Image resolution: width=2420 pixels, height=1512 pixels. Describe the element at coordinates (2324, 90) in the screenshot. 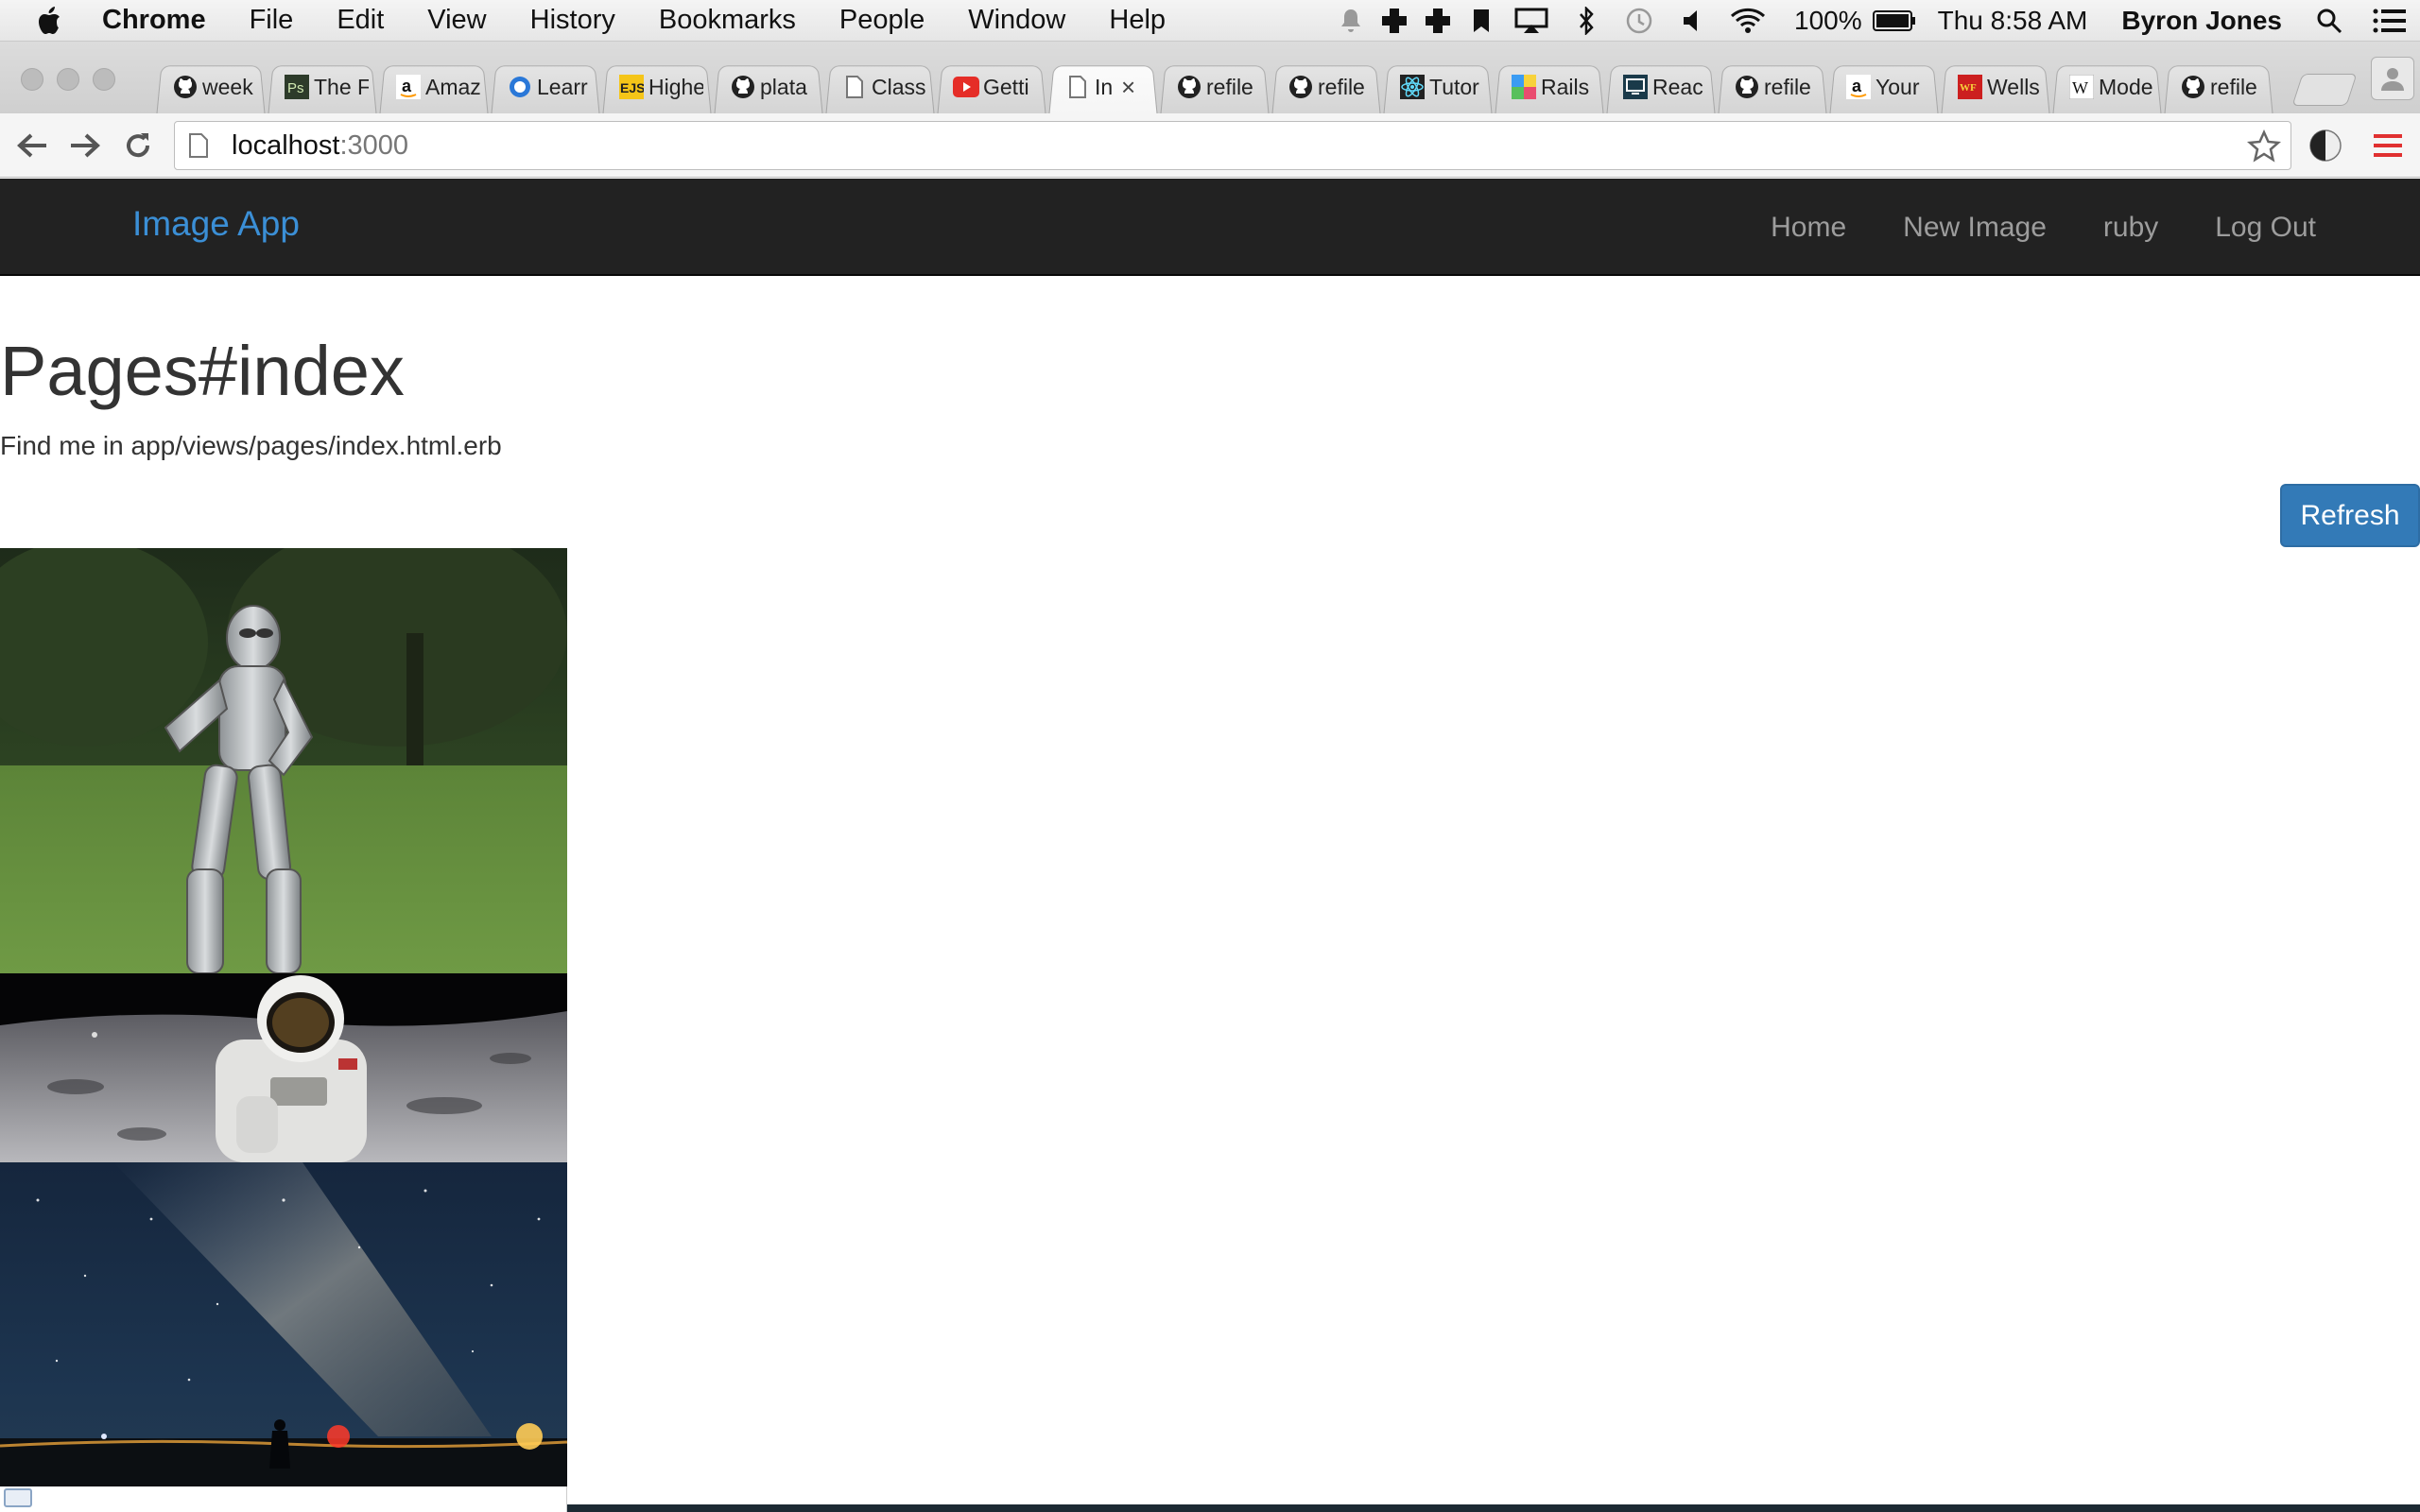

I see `new-tab-button` at that location.